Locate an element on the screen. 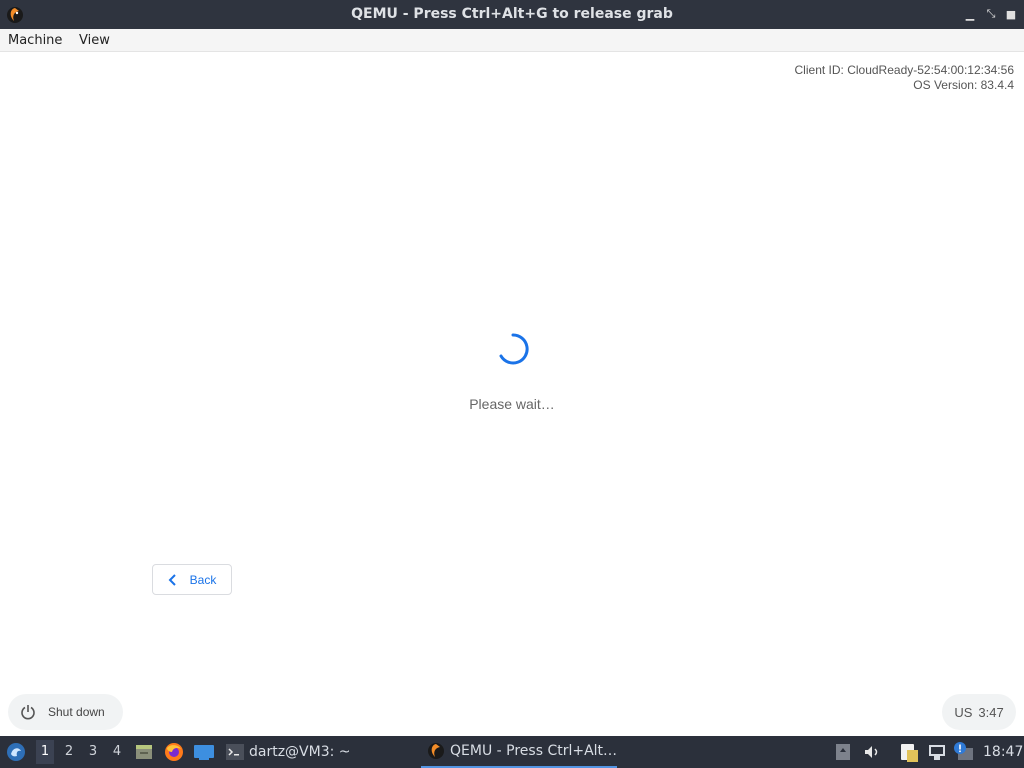  terminal-task: dartz@VM3: ~ is located at coordinates (300, 752).